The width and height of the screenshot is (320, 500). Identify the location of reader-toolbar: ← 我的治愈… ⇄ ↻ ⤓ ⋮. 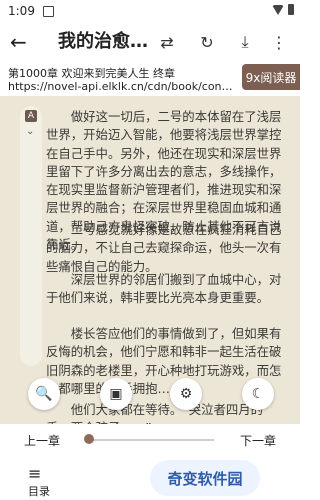
(150, 42).